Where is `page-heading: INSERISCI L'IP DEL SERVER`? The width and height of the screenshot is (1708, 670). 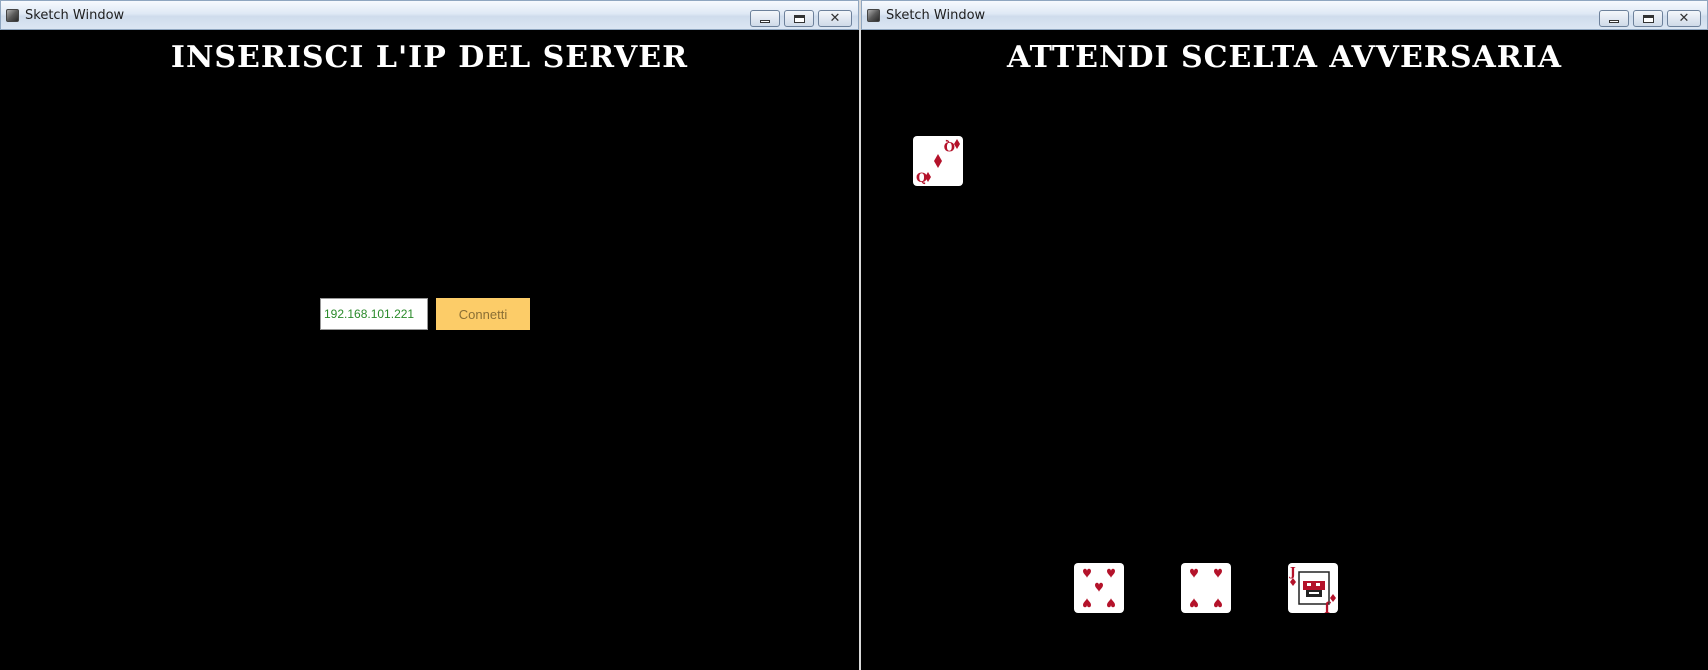
page-heading: INSERISCI L'IP DEL SERVER is located at coordinates (429, 57).